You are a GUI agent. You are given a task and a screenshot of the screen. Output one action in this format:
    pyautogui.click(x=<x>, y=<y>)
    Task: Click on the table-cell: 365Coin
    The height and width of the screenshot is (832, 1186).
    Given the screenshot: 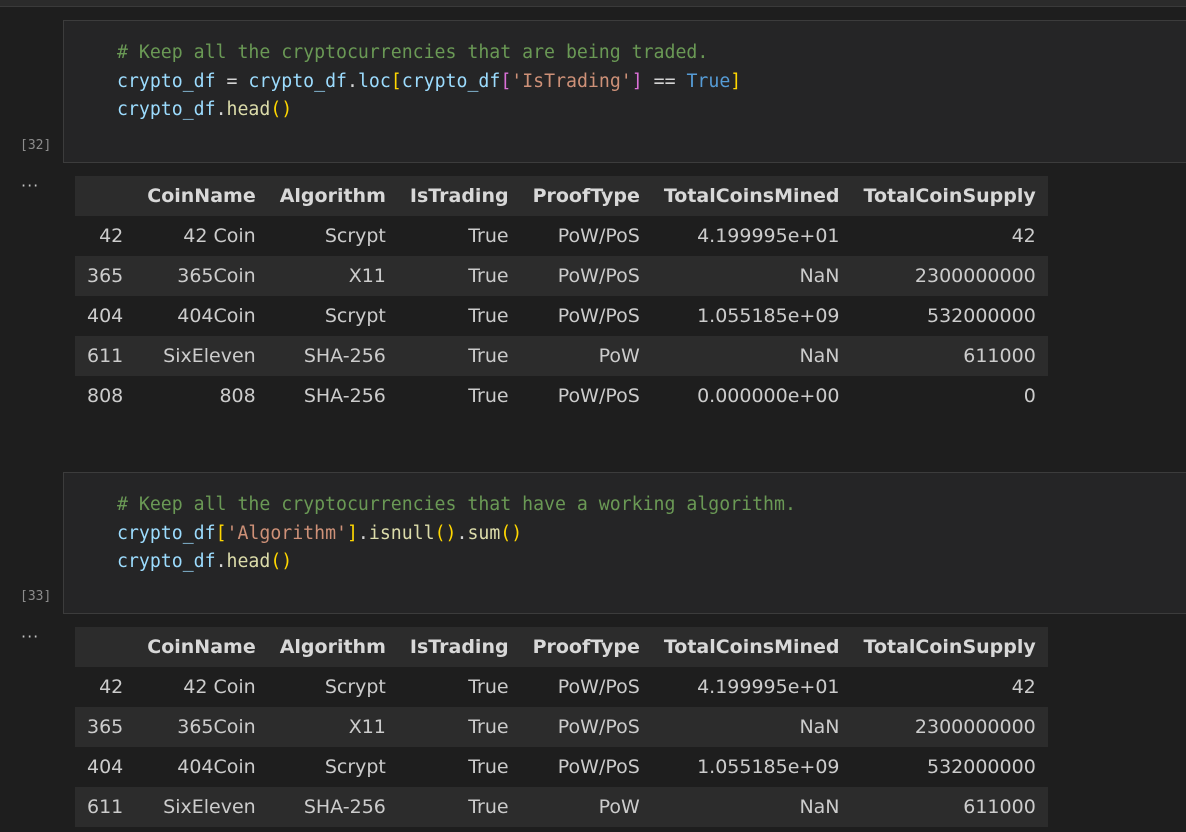 What is the action you would take?
    pyautogui.click(x=216, y=276)
    